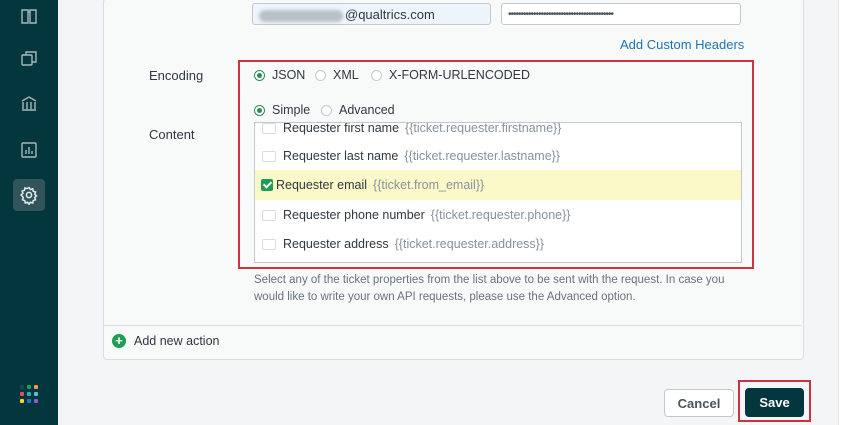 Image resolution: width=850 pixels, height=425 pixels. What do you see at coordinates (172, 134) in the screenshot?
I see `content-label: Content` at bounding box center [172, 134].